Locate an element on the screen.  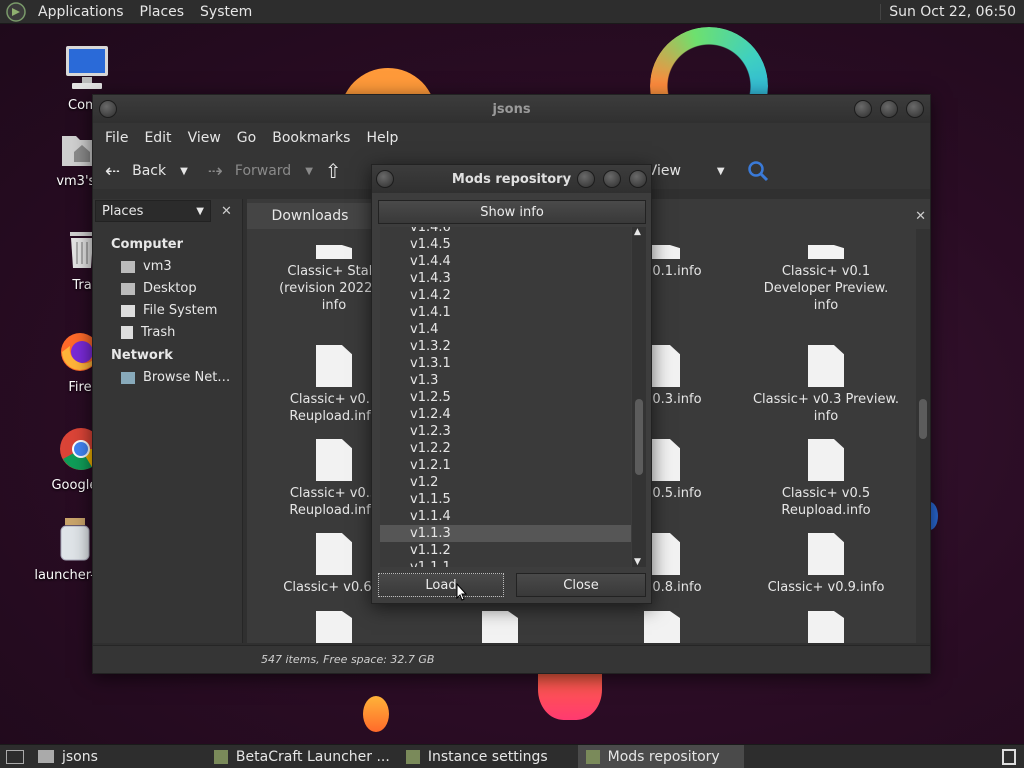
taskbar-item-mods-repository: Mods repository is located at coordinates (660, 756).